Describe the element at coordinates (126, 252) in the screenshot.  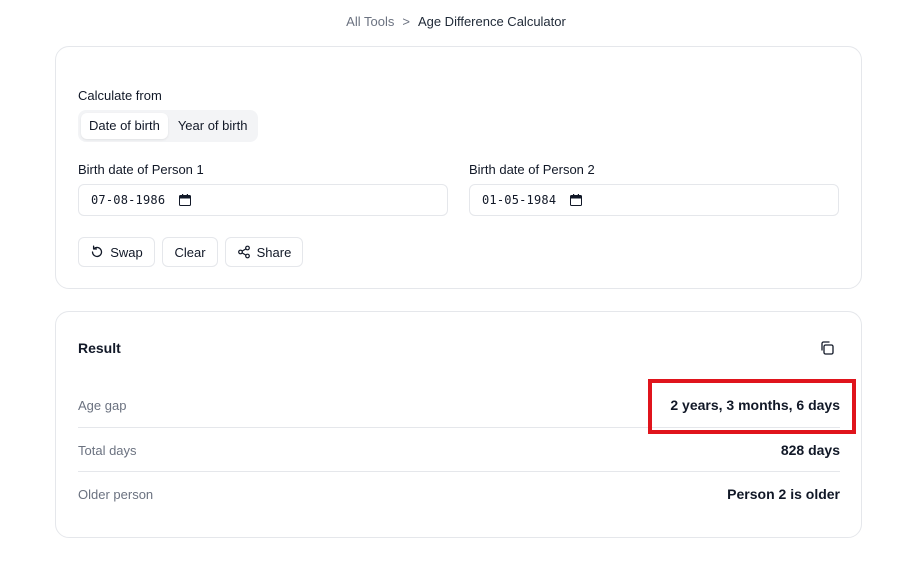
I see `swap-label: Swap` at that location.